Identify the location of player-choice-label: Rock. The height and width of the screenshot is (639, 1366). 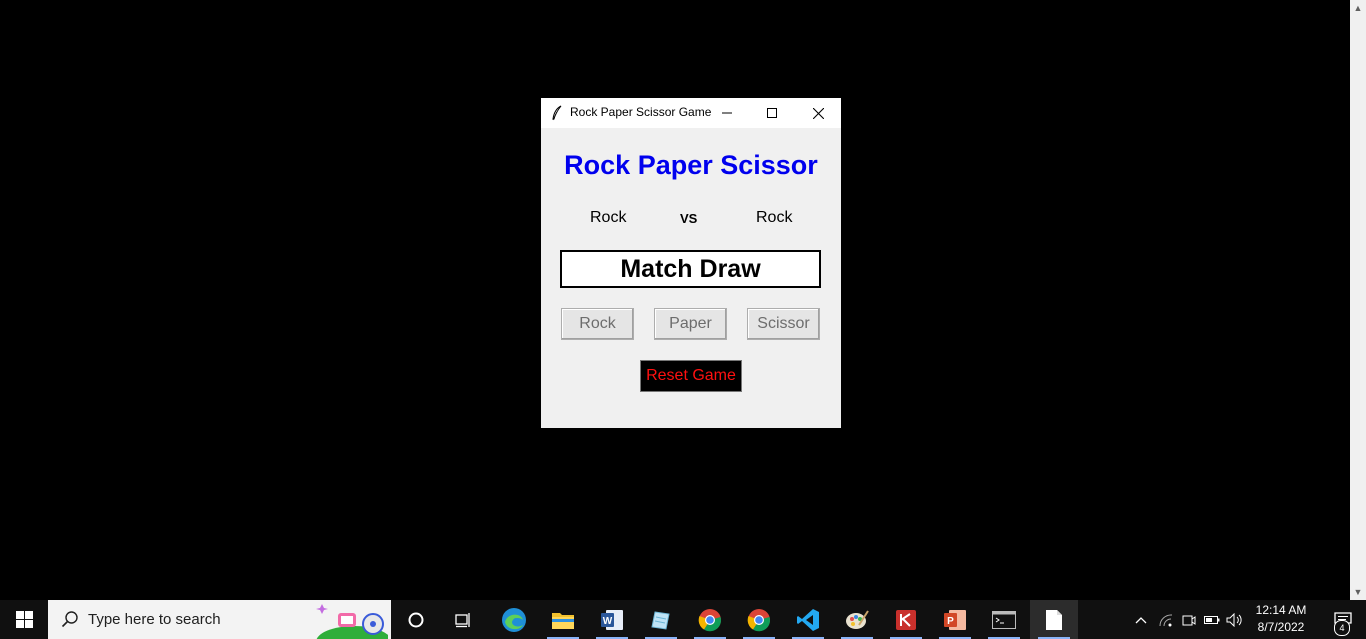
(608, 217).